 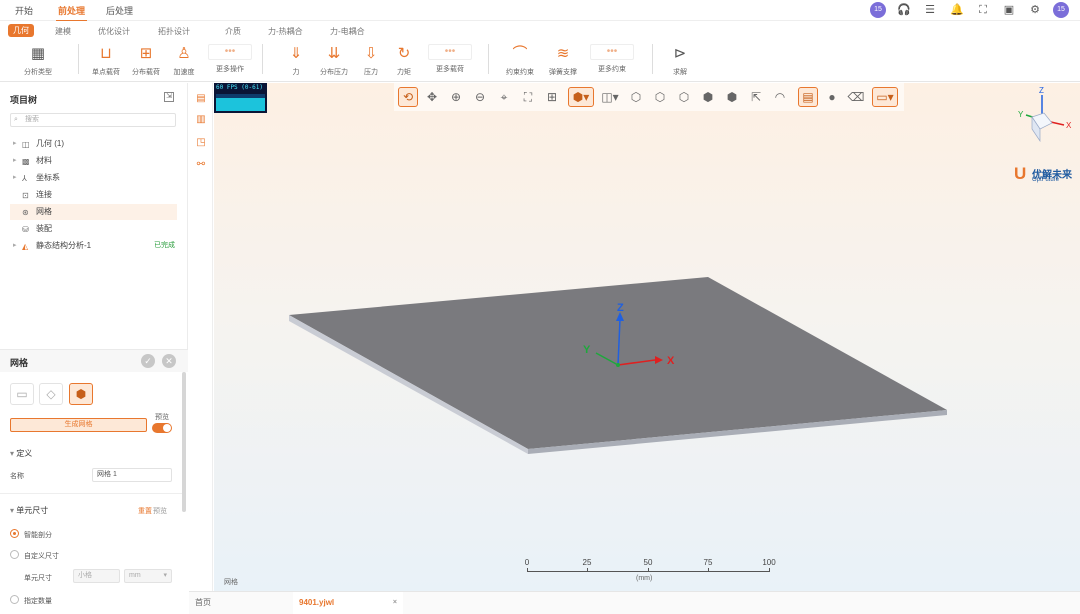 I want to click on fullscreen-icon: ⛶, so click(x=983, y=10).